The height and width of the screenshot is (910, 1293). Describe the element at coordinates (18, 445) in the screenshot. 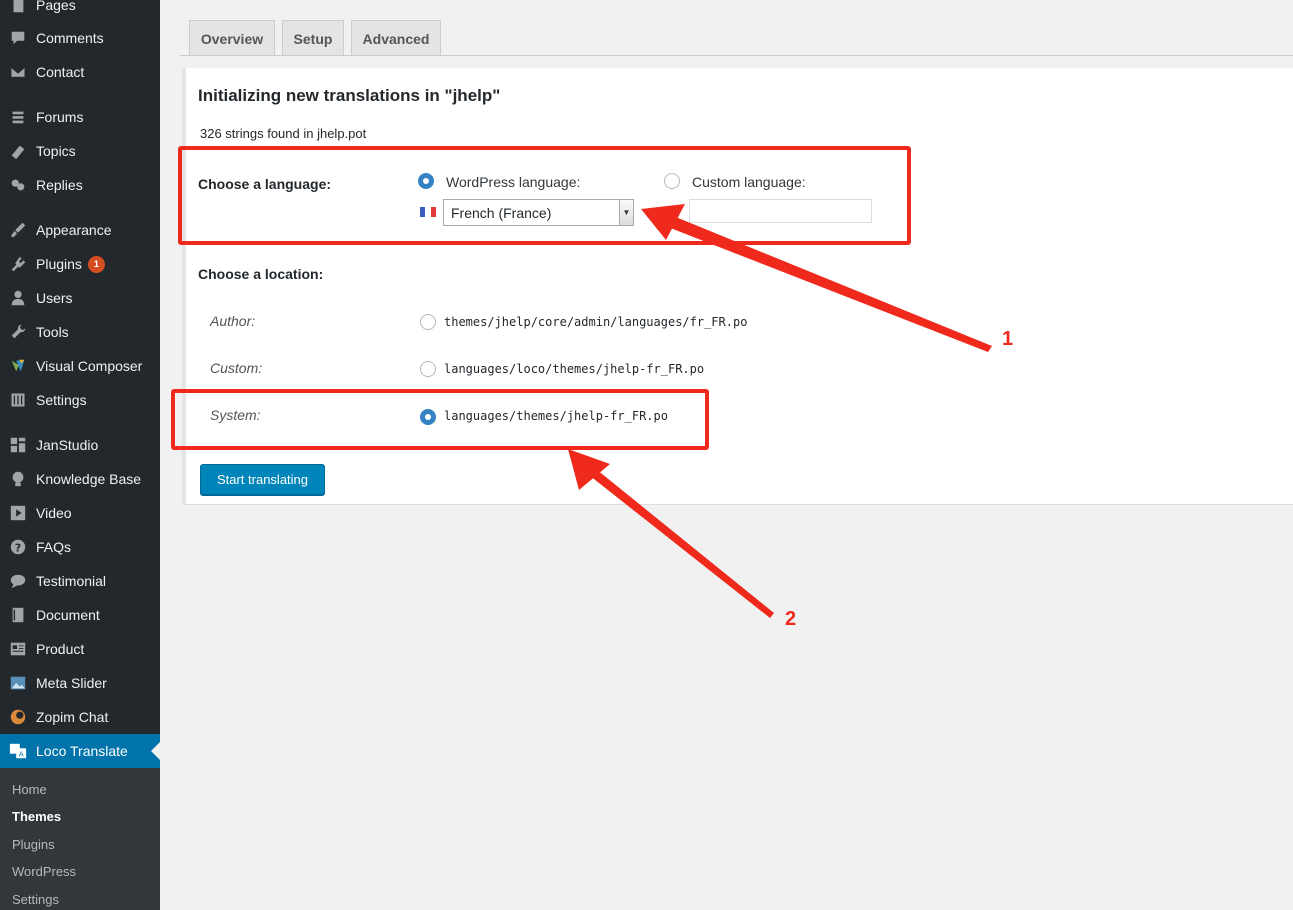

I see `grid-icon` at that location.